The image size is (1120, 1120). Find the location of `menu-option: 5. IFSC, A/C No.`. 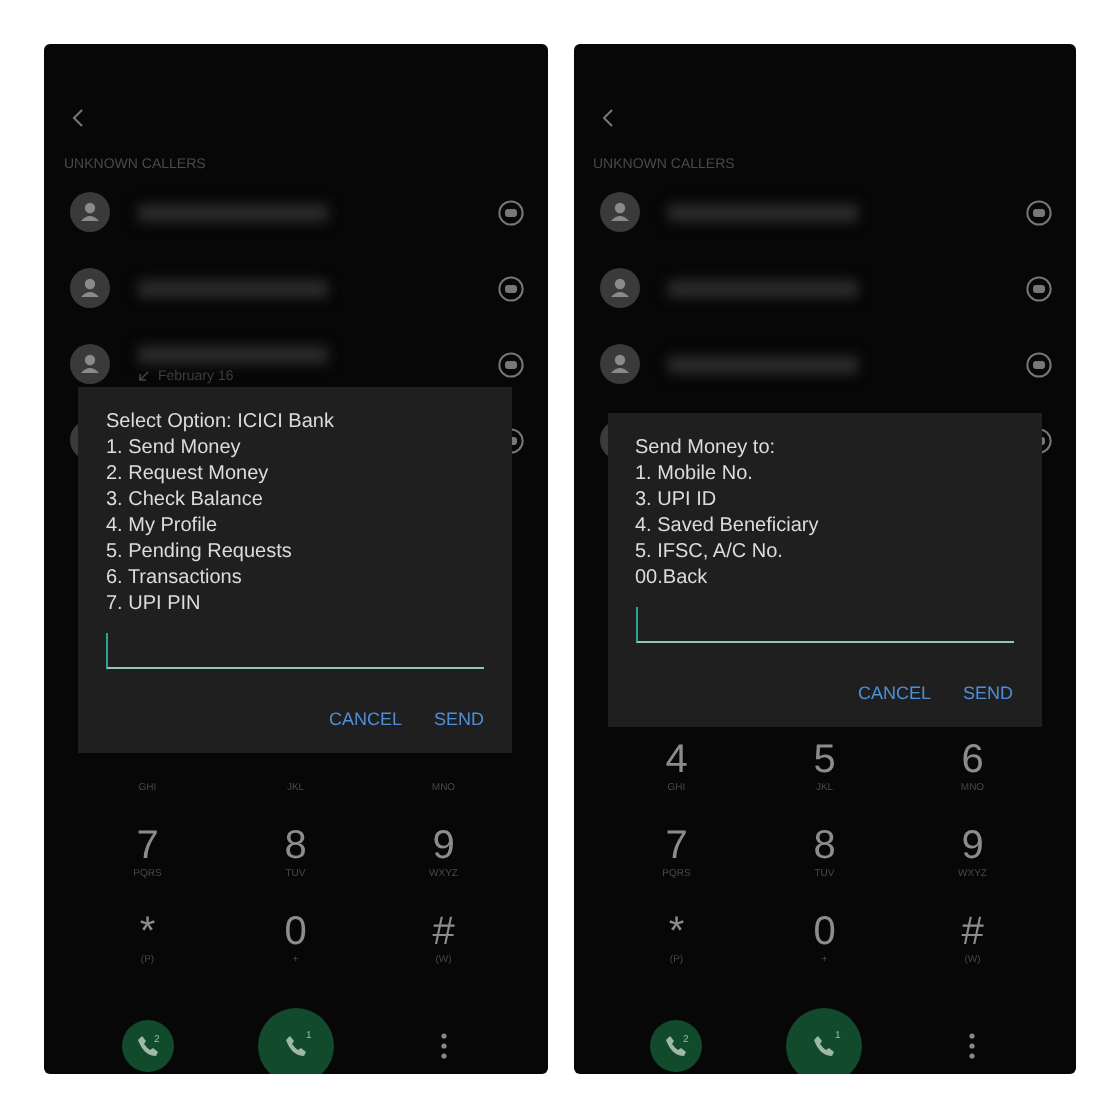

menu-option: 5. IFSC, A/C No. is located at coordinates (709, 551).